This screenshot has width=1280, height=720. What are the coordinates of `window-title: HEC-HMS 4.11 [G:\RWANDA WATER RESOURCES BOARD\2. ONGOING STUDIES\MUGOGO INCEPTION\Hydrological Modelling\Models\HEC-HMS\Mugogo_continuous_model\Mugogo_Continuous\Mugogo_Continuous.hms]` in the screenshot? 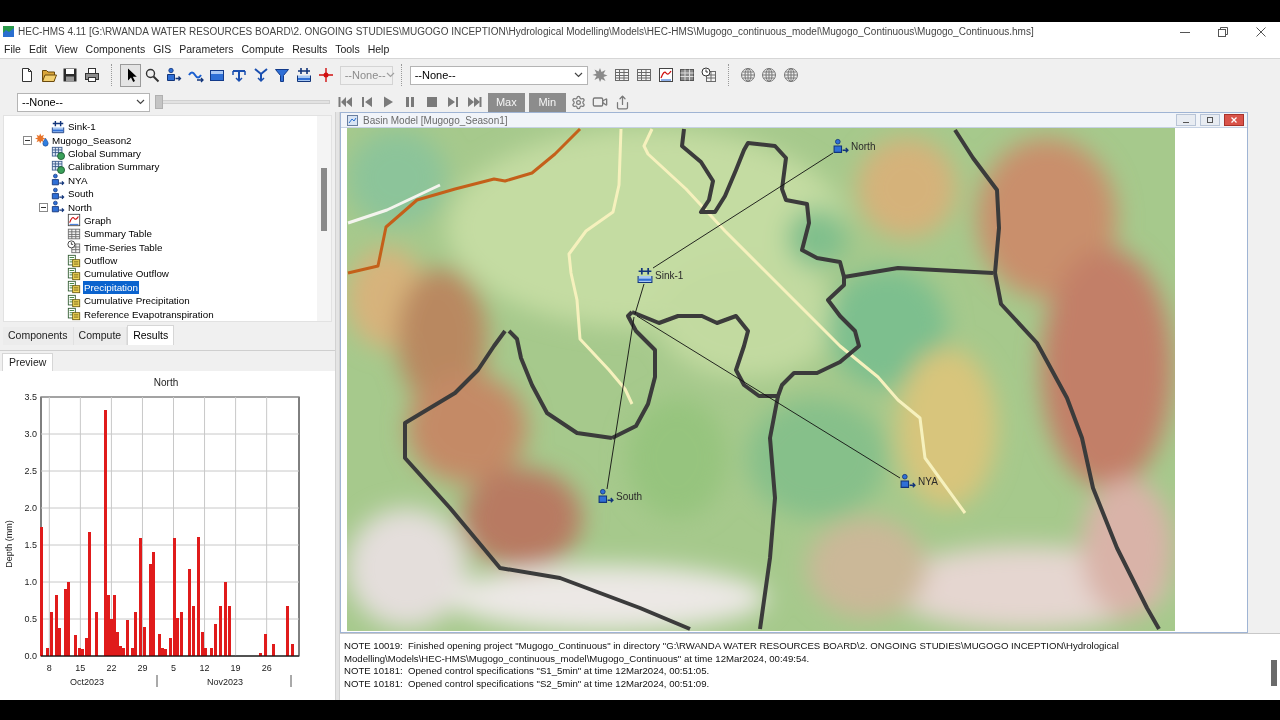 It's located at (526, 32).